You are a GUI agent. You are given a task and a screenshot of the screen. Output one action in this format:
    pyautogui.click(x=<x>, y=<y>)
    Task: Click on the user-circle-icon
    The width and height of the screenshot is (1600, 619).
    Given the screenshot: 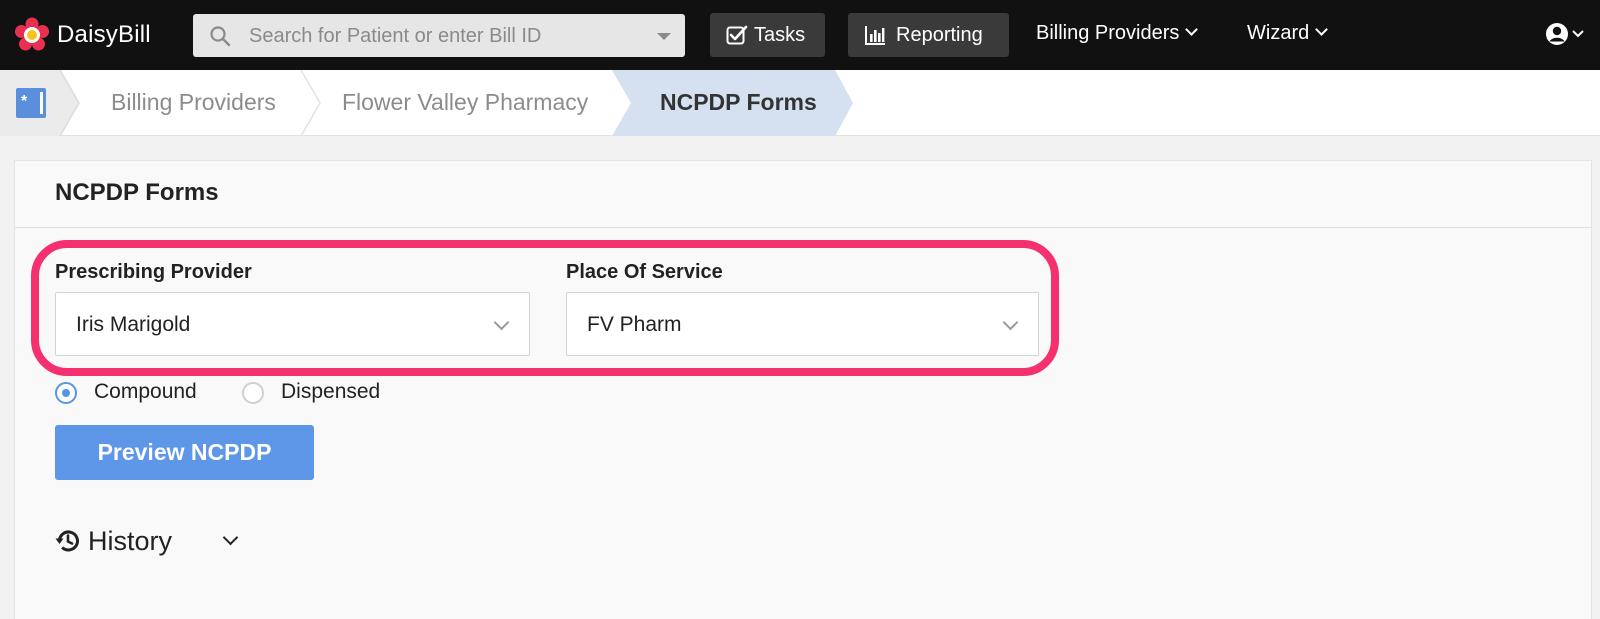 What is the action you would take?
    pyautogui.click(x=1567, y=35)
    